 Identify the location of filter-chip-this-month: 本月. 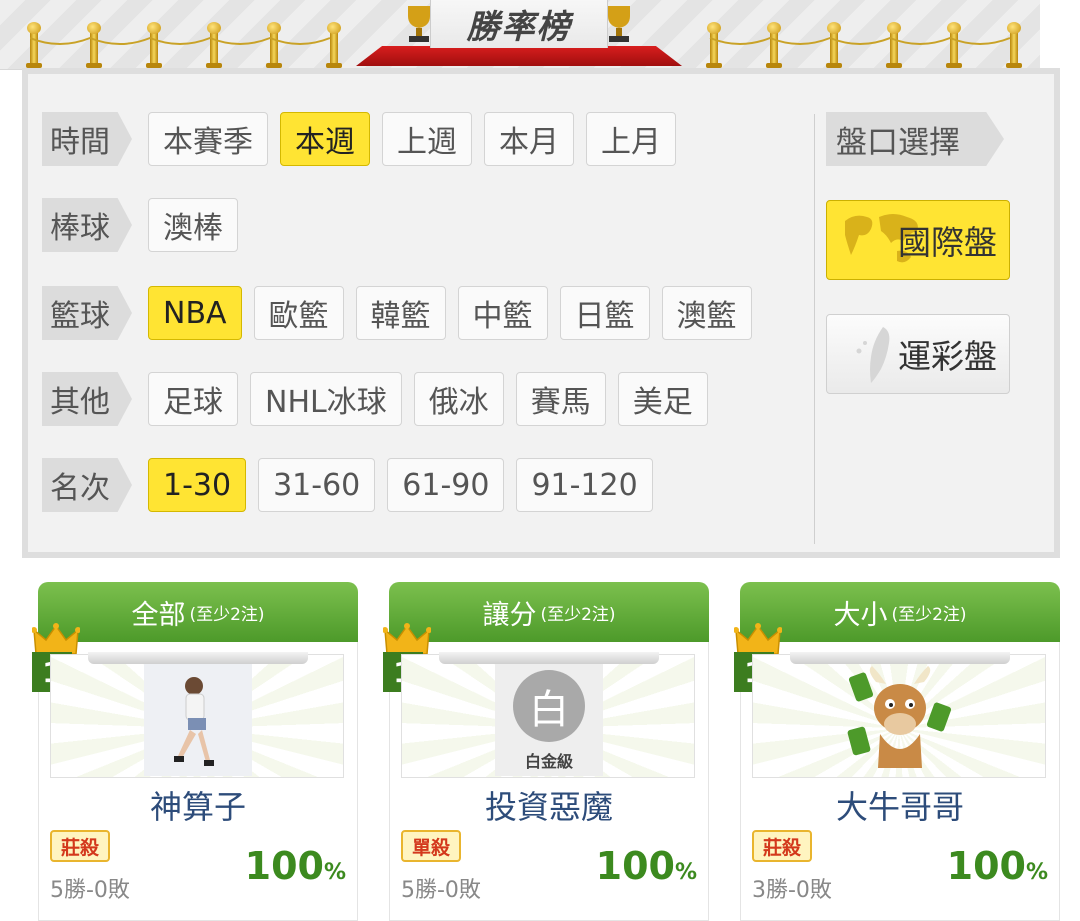
(529, 139).